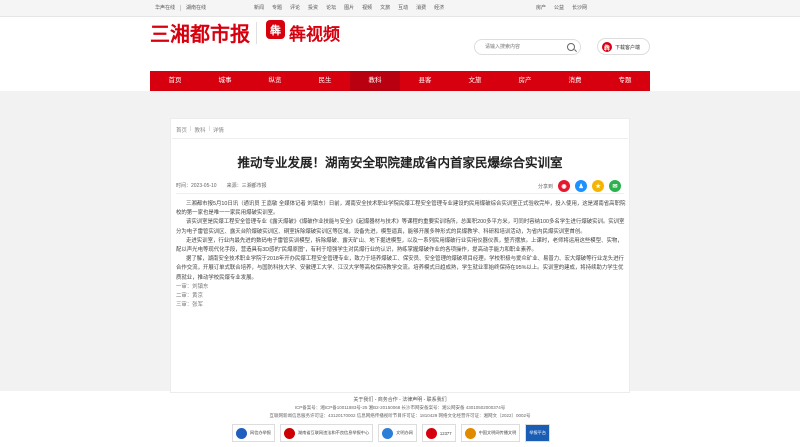  Describe the element at coordinates (538, 433) in the screenshot. I see `report-platform-badge: 举报平台` at that location.